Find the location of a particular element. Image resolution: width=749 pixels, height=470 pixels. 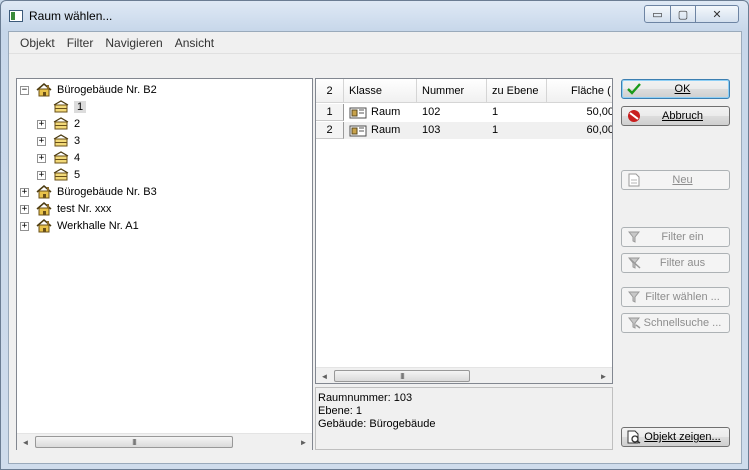

filter-select-icon is located at coordinates (634, 297).